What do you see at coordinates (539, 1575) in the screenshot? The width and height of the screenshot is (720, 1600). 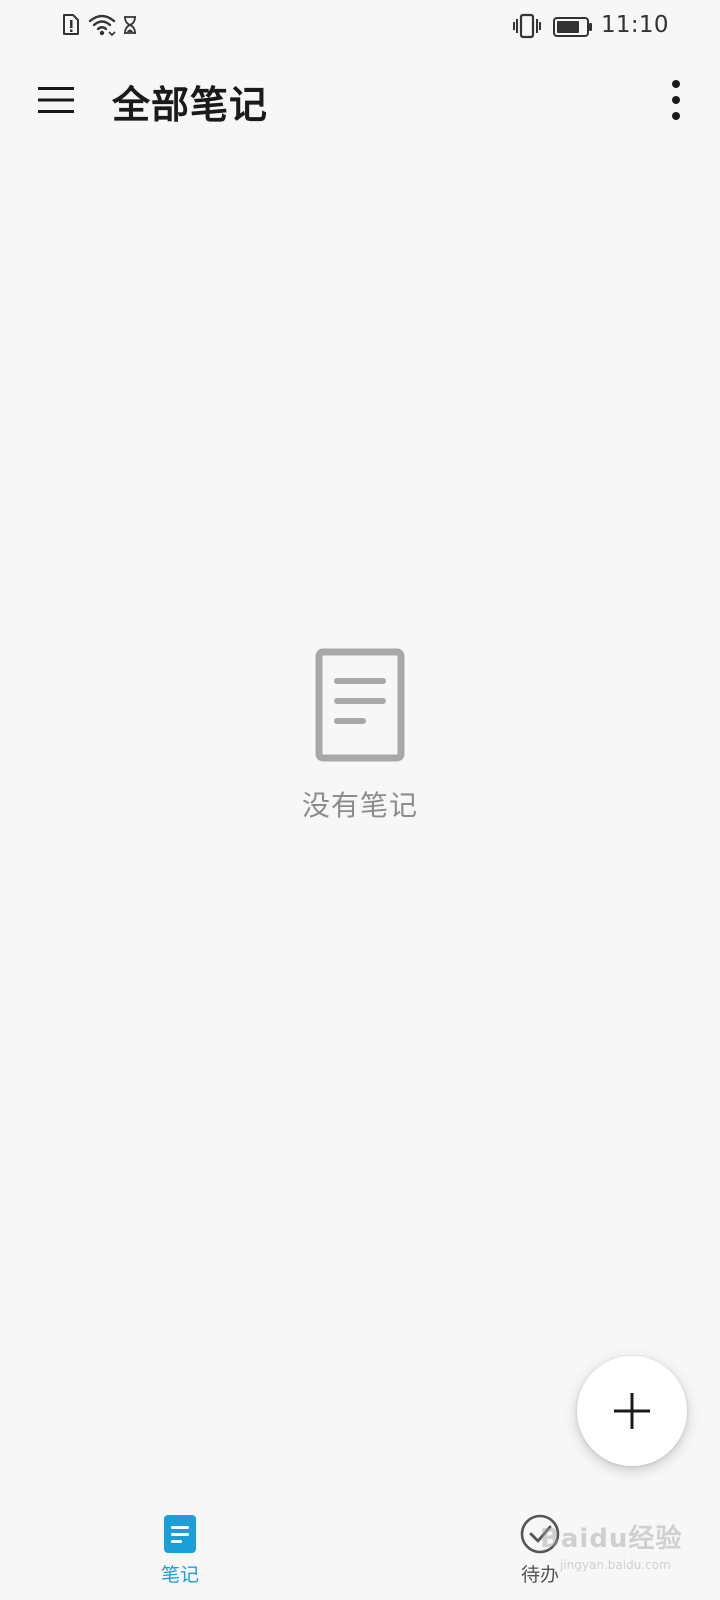 I see `tab-todo-label: 待办` at bounding box center [539, 1575].